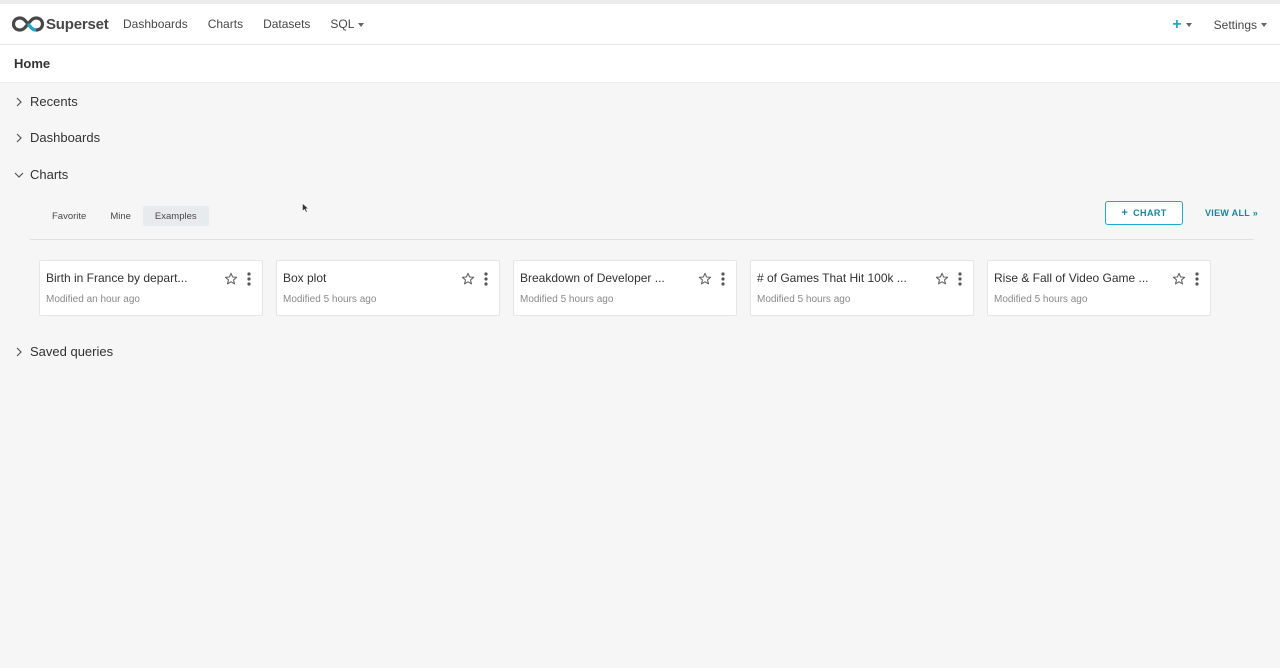  What do you see at coordinates (77, 24) in the screenshot?
I see `brand-name: Superset` at bounding box center [77, 24].